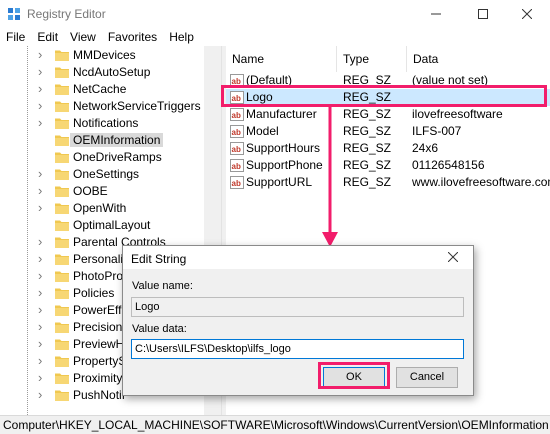 Image resolution: width=550 pixels, height=434 pixels. Describe the element at coordinates (100, 208) in the screenshot. I see `tree-item-label: OpenWith` at that location.